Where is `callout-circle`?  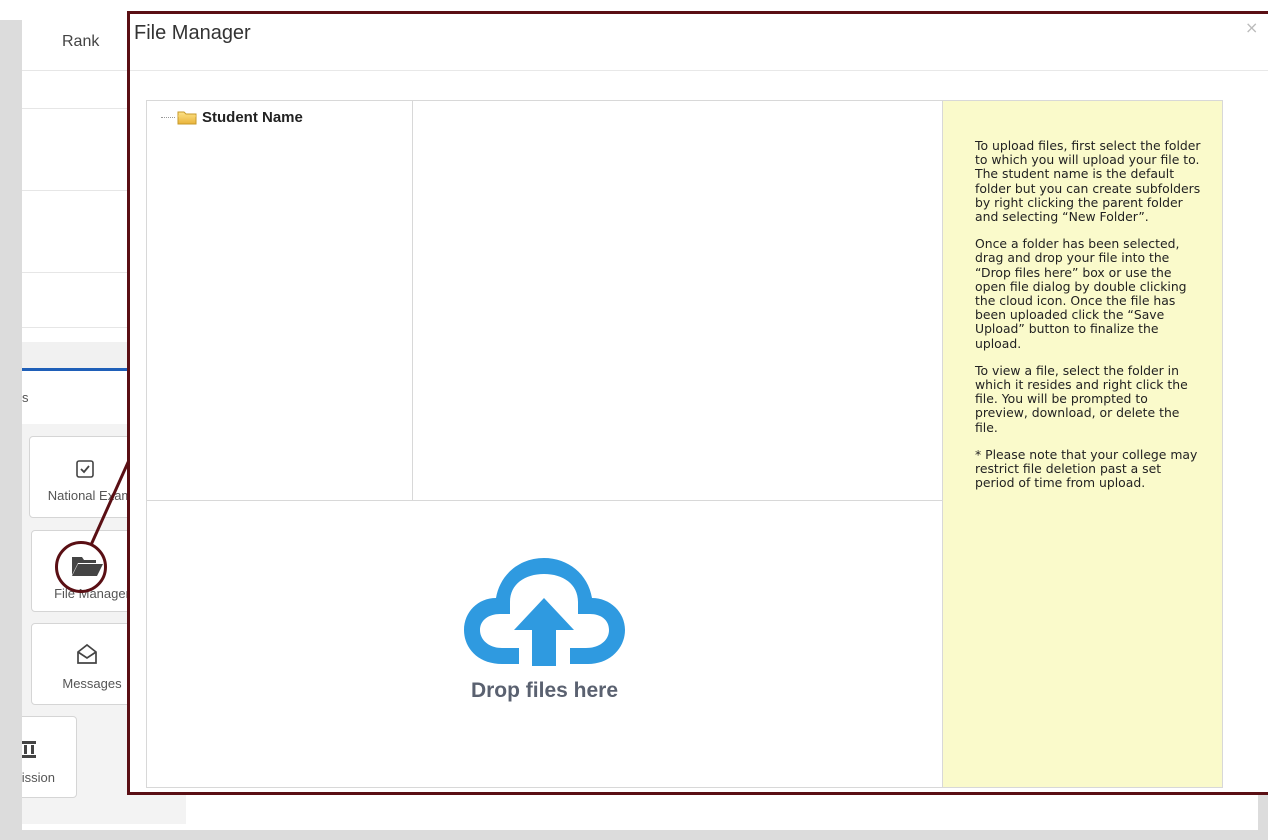 callout-circle is located at coordinates (81, 567).